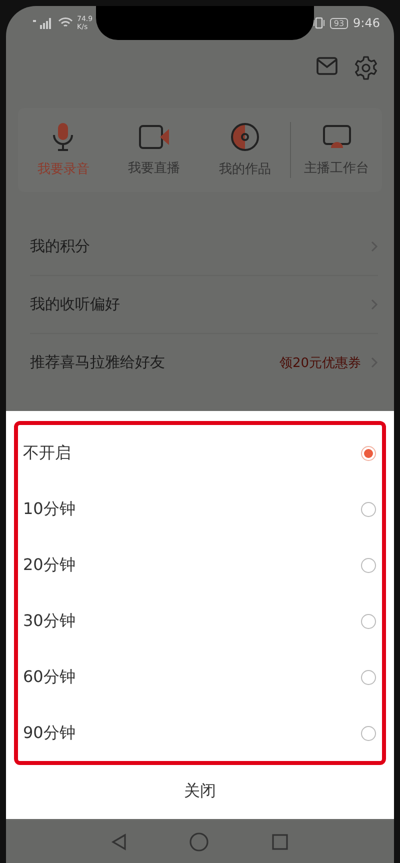  What do you see at coordinates (339, 23) in the screenshot?
I see `battery-level: 93` at bounding box center [339, 23].